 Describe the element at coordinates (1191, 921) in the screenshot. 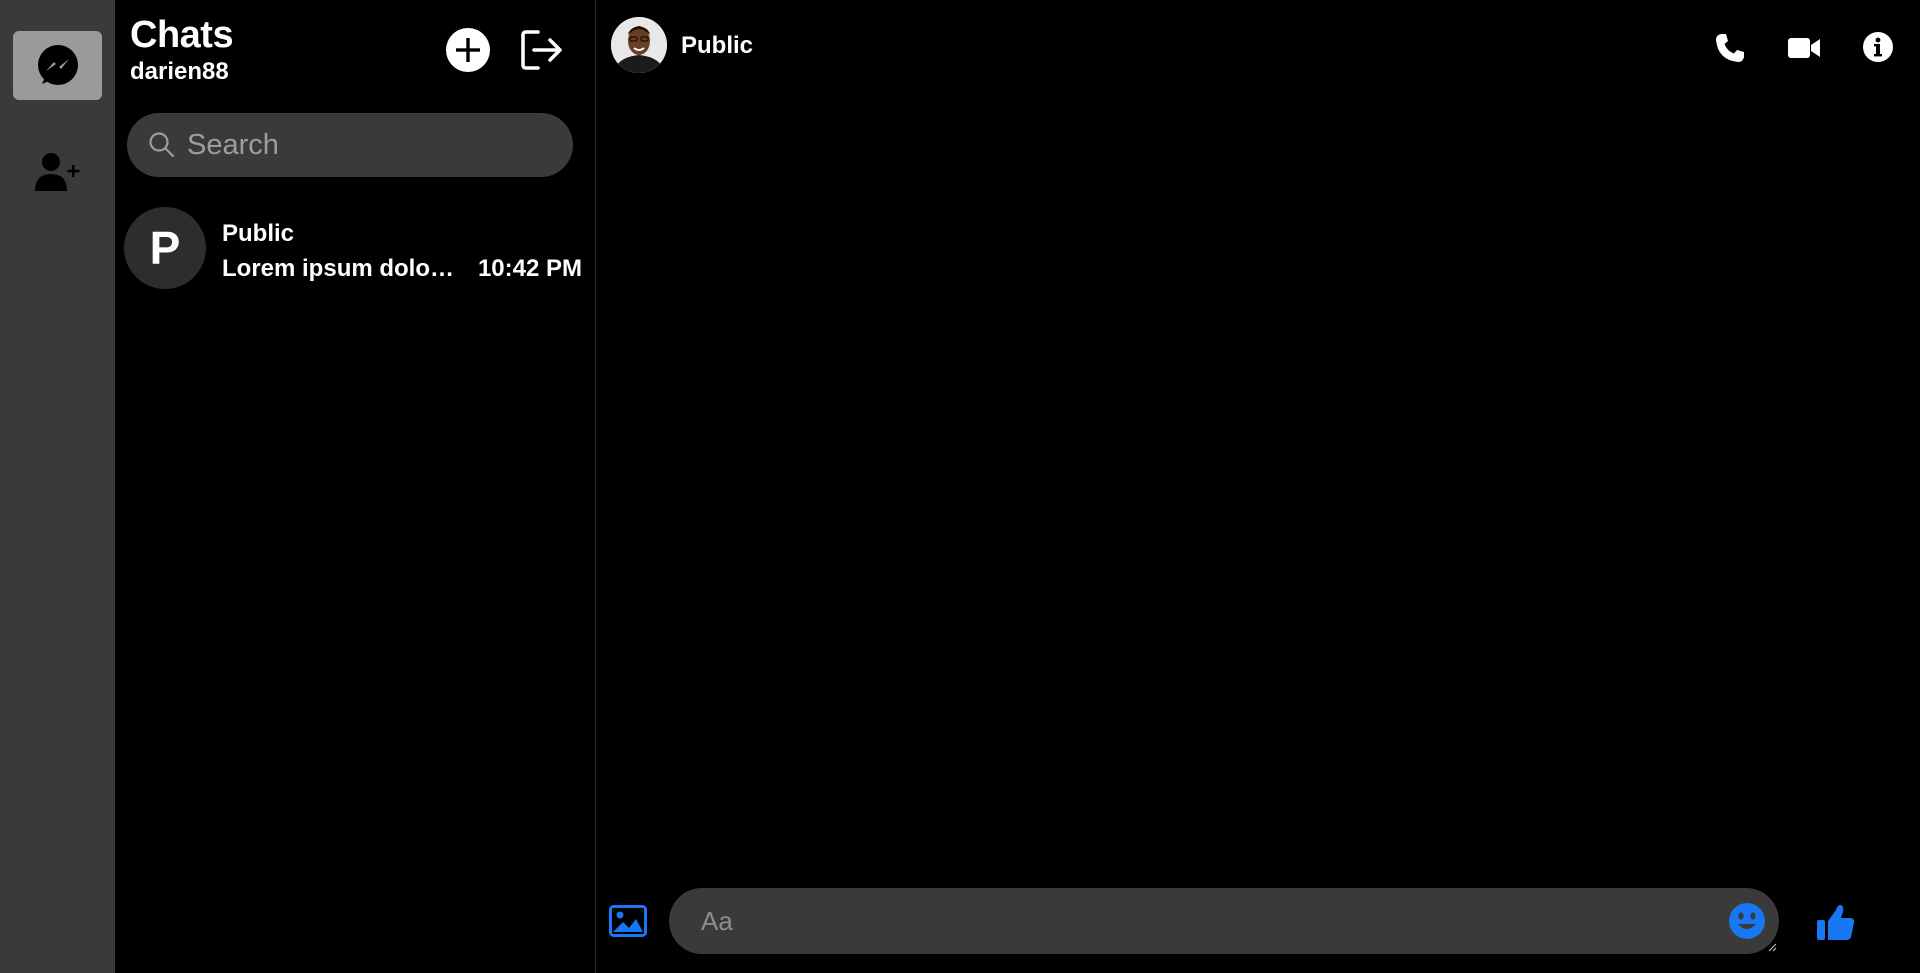

I see `message-input` at that location.